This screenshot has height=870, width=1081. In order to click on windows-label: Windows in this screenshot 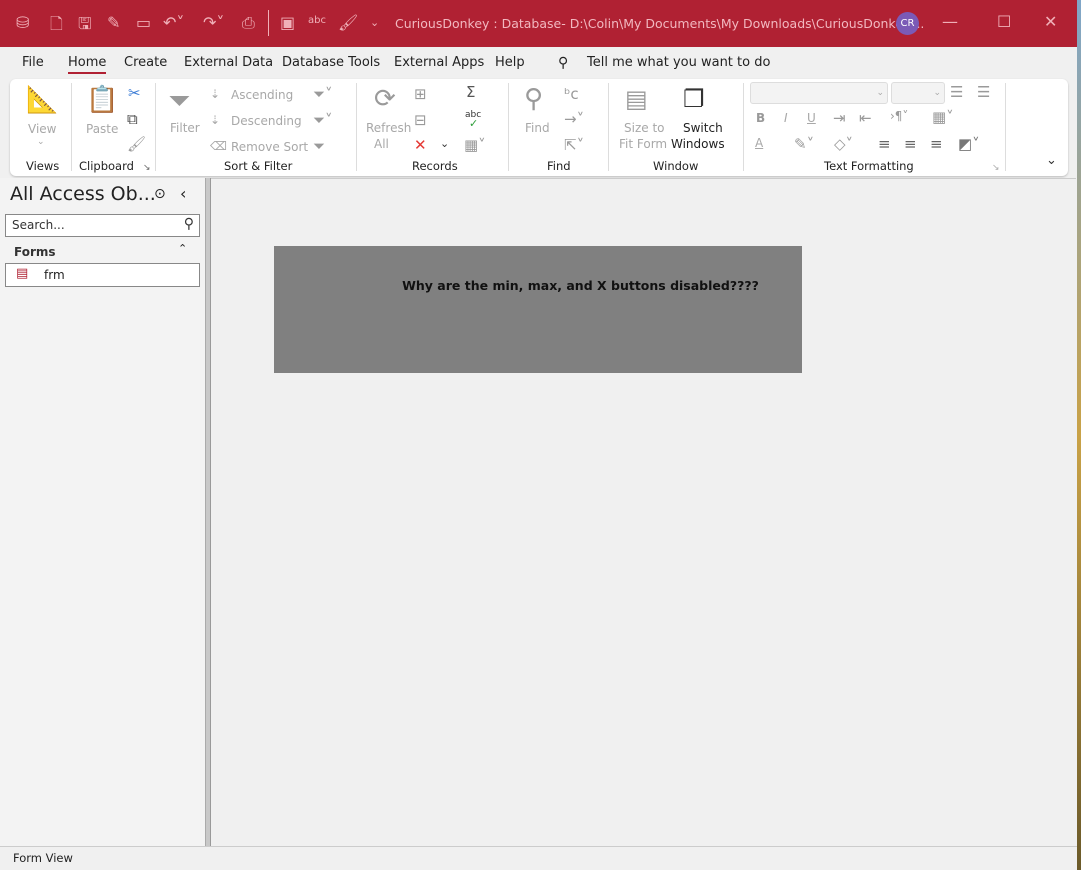, I will do `click(698, 144)`.